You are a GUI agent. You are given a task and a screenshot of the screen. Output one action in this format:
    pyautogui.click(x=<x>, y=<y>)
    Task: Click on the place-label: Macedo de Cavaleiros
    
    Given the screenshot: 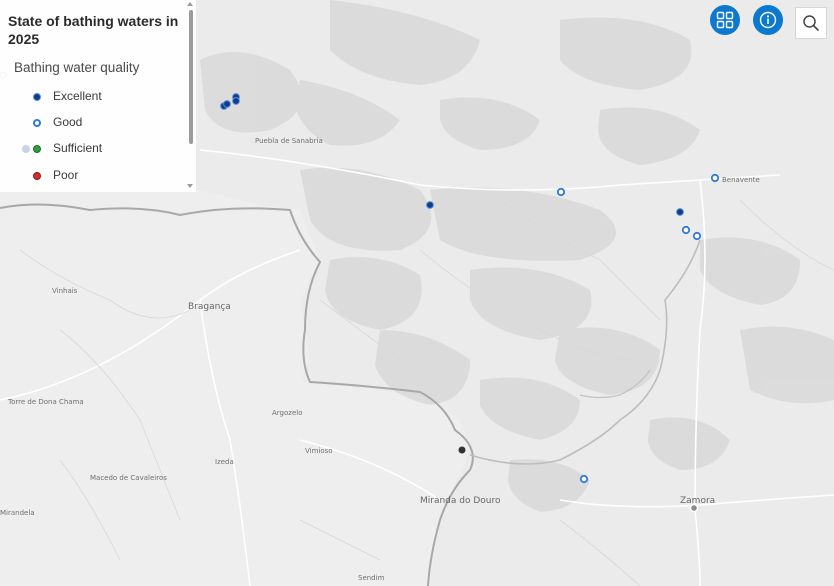 What is the action you would take?
    pyautogui.click(x=128, y=478)
    